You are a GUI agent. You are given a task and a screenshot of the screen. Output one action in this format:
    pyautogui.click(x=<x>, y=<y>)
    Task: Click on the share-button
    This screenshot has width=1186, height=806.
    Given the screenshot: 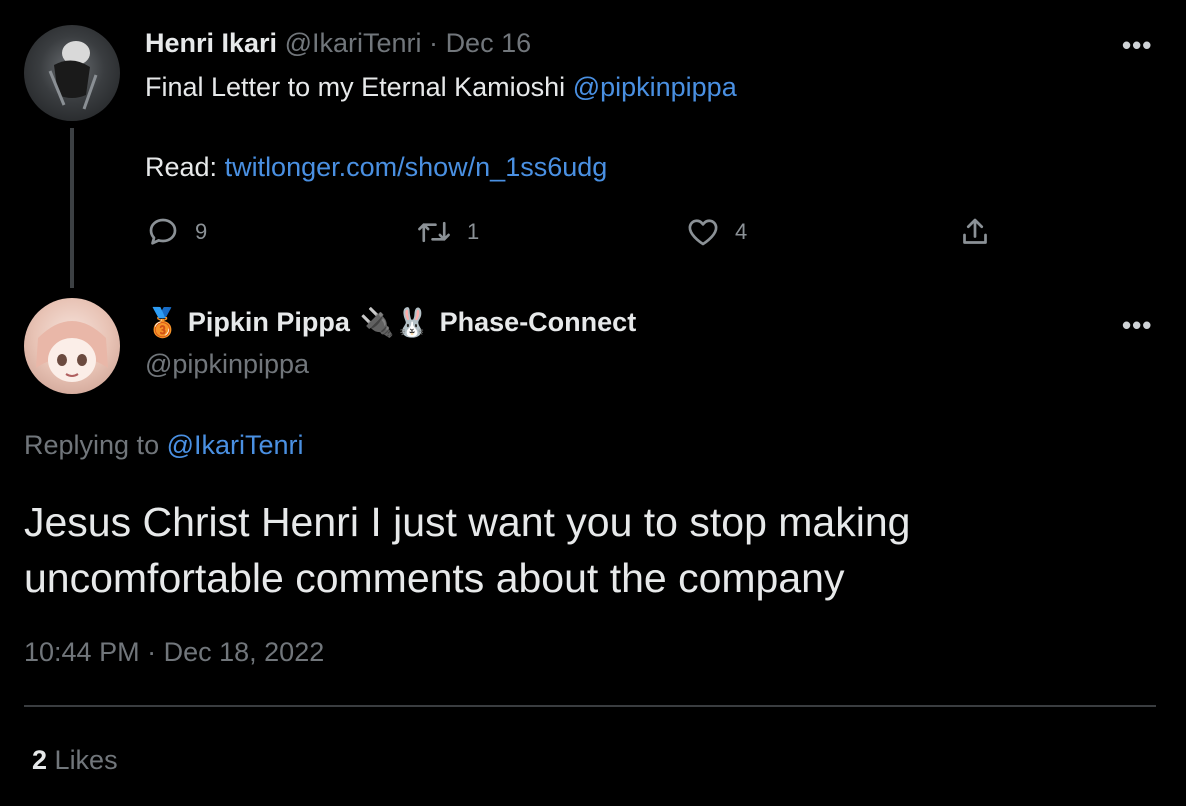 What is the action you would take?
    pyautogui.click(x=975, y=232)
    